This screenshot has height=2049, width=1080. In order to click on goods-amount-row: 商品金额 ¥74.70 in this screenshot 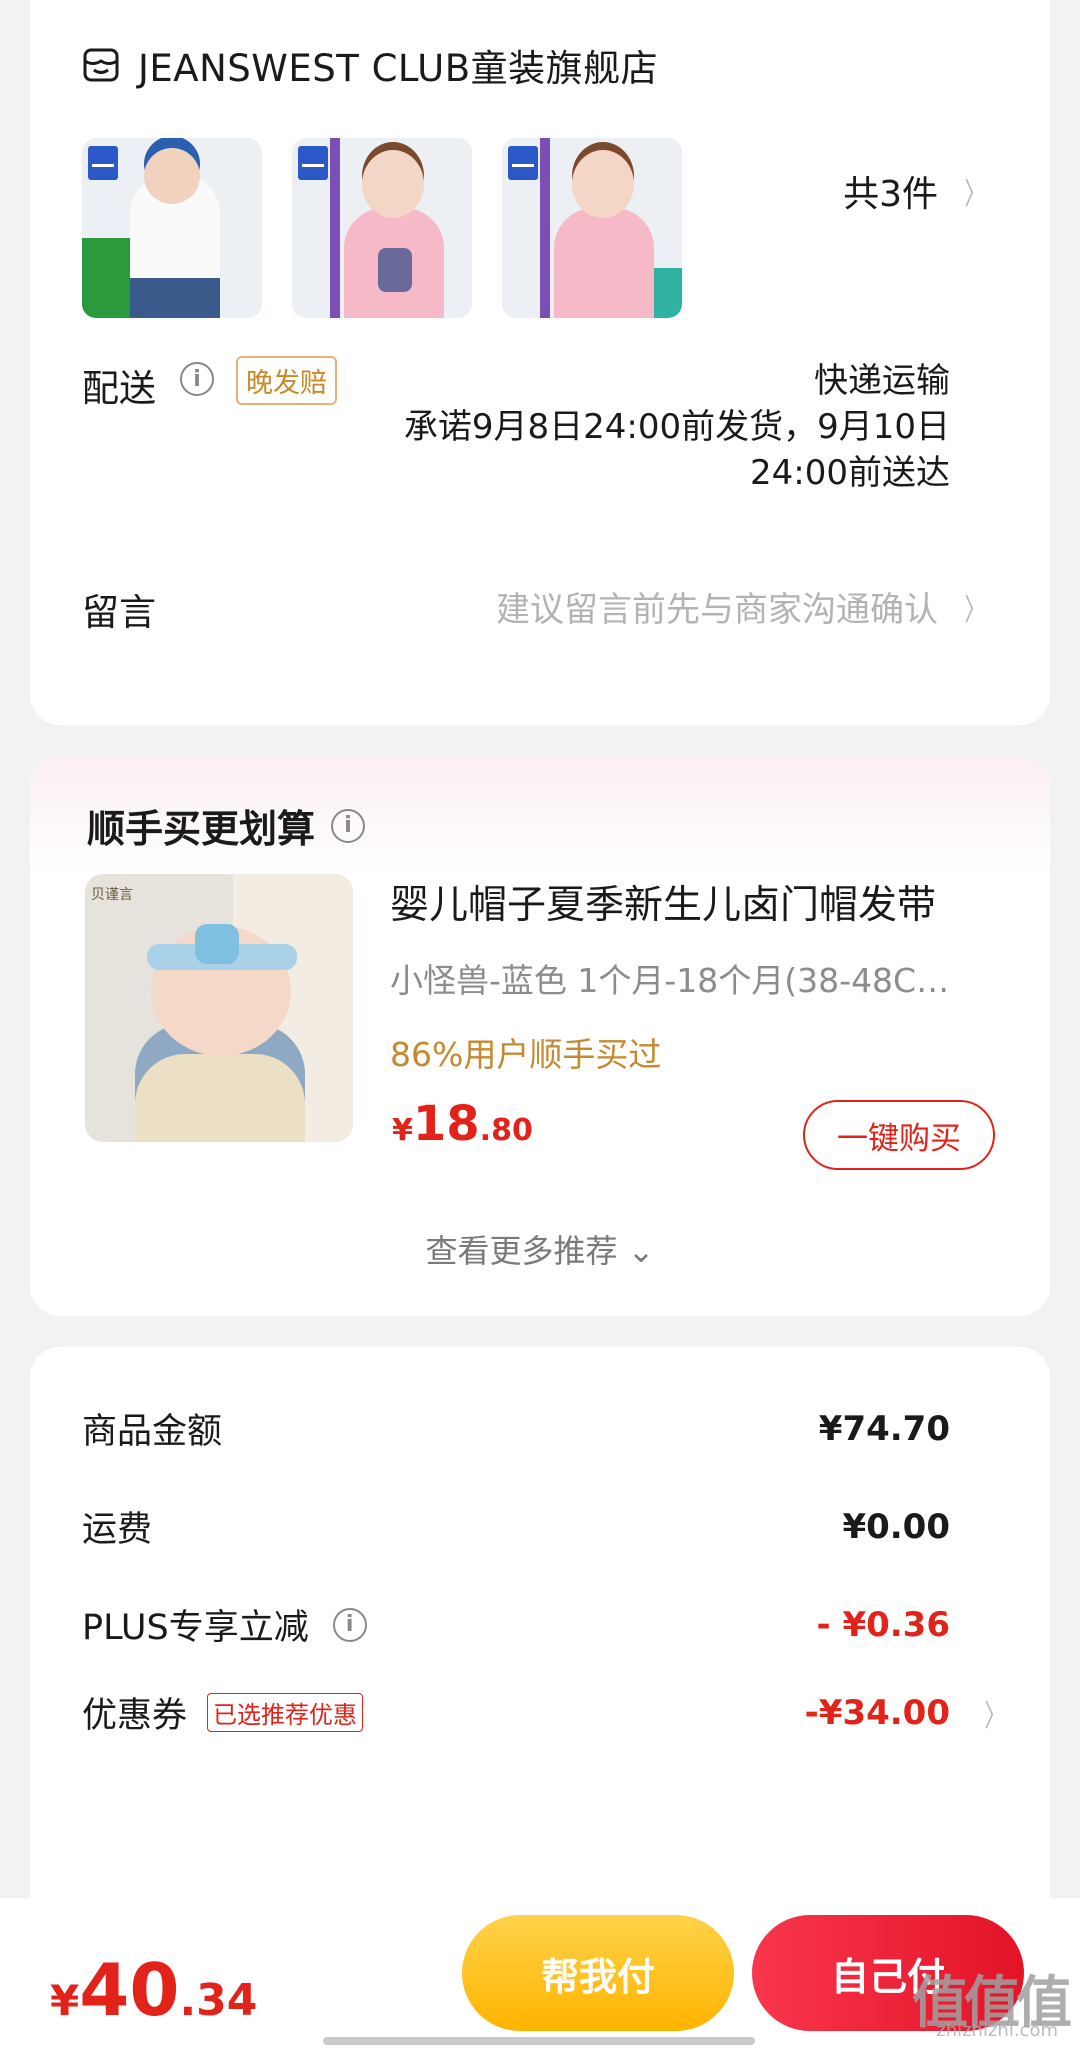, I will do `click(516, 1428)`.